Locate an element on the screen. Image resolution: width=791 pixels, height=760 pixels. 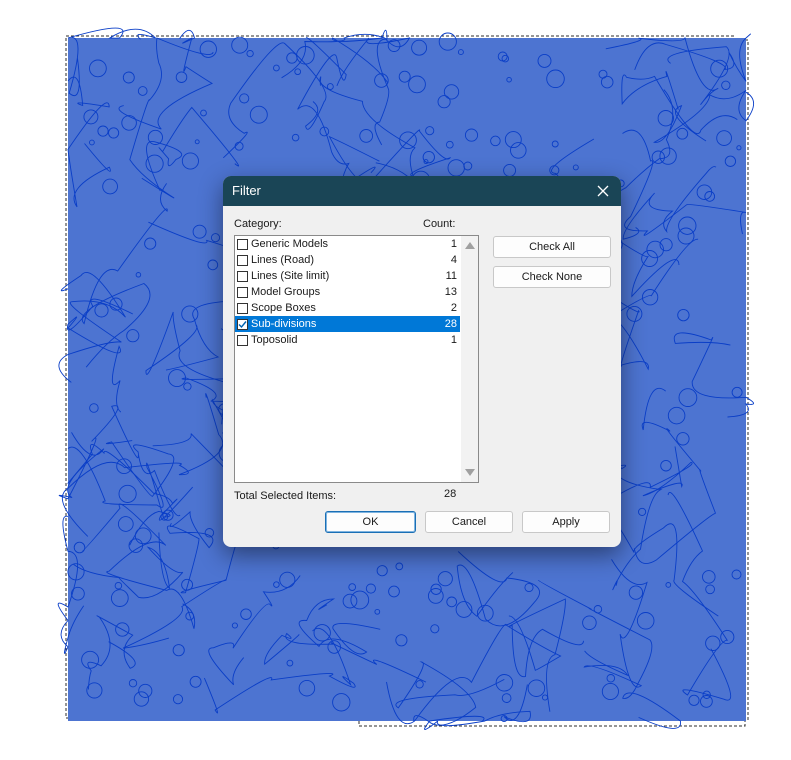
close-button is located at coordinates (603, 191).